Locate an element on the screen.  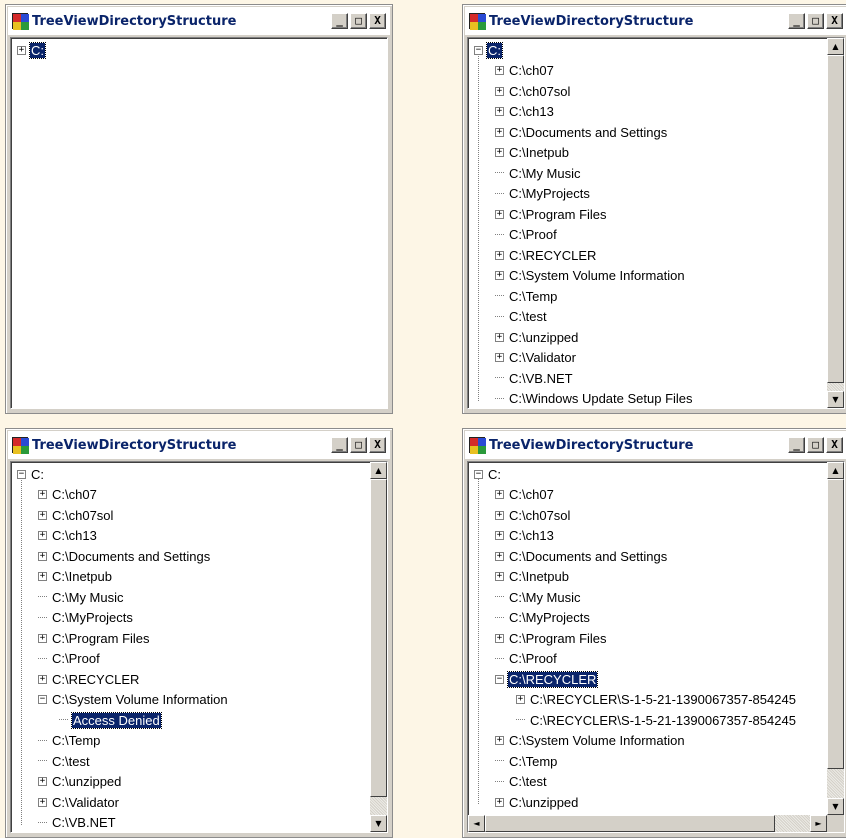
tree-node: C:\Windows Update Setup Files is located at coordinates (594, 399).